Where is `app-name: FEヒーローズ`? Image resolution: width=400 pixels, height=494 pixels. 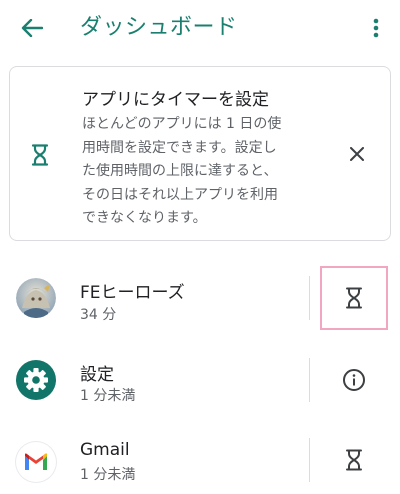
app-name: FEヒーローズ is located at coordinates (132, 293).